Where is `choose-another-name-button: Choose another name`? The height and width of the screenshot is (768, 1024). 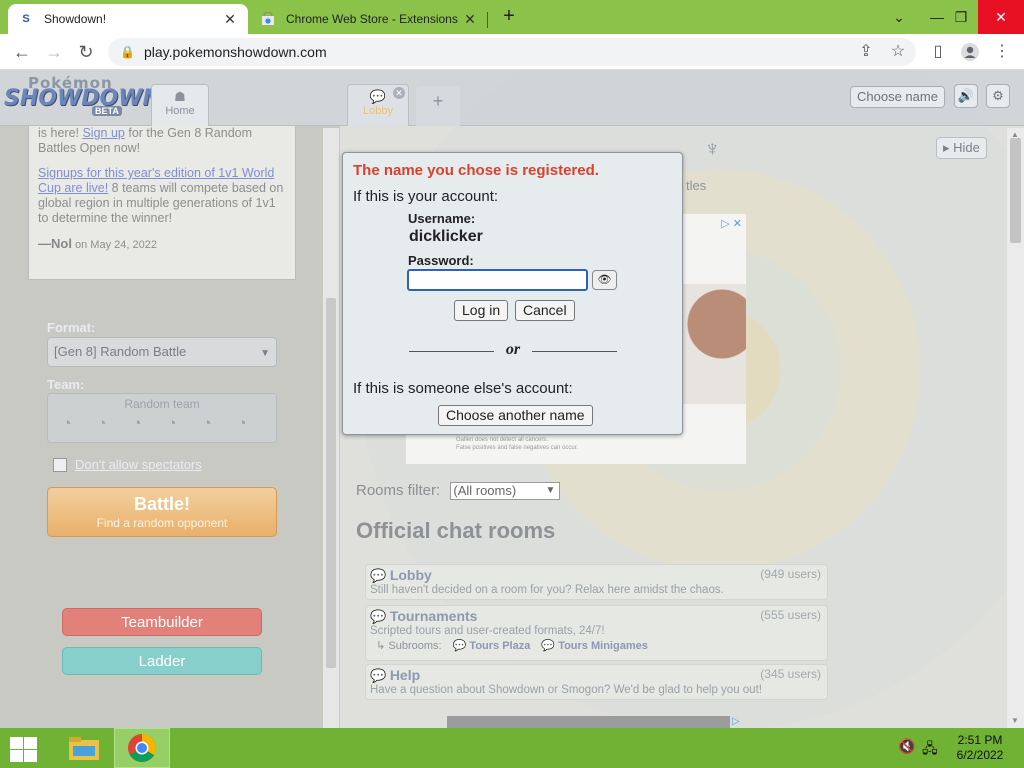
choose-another-name-button: Choose another name is located at coordinates (515, 415).